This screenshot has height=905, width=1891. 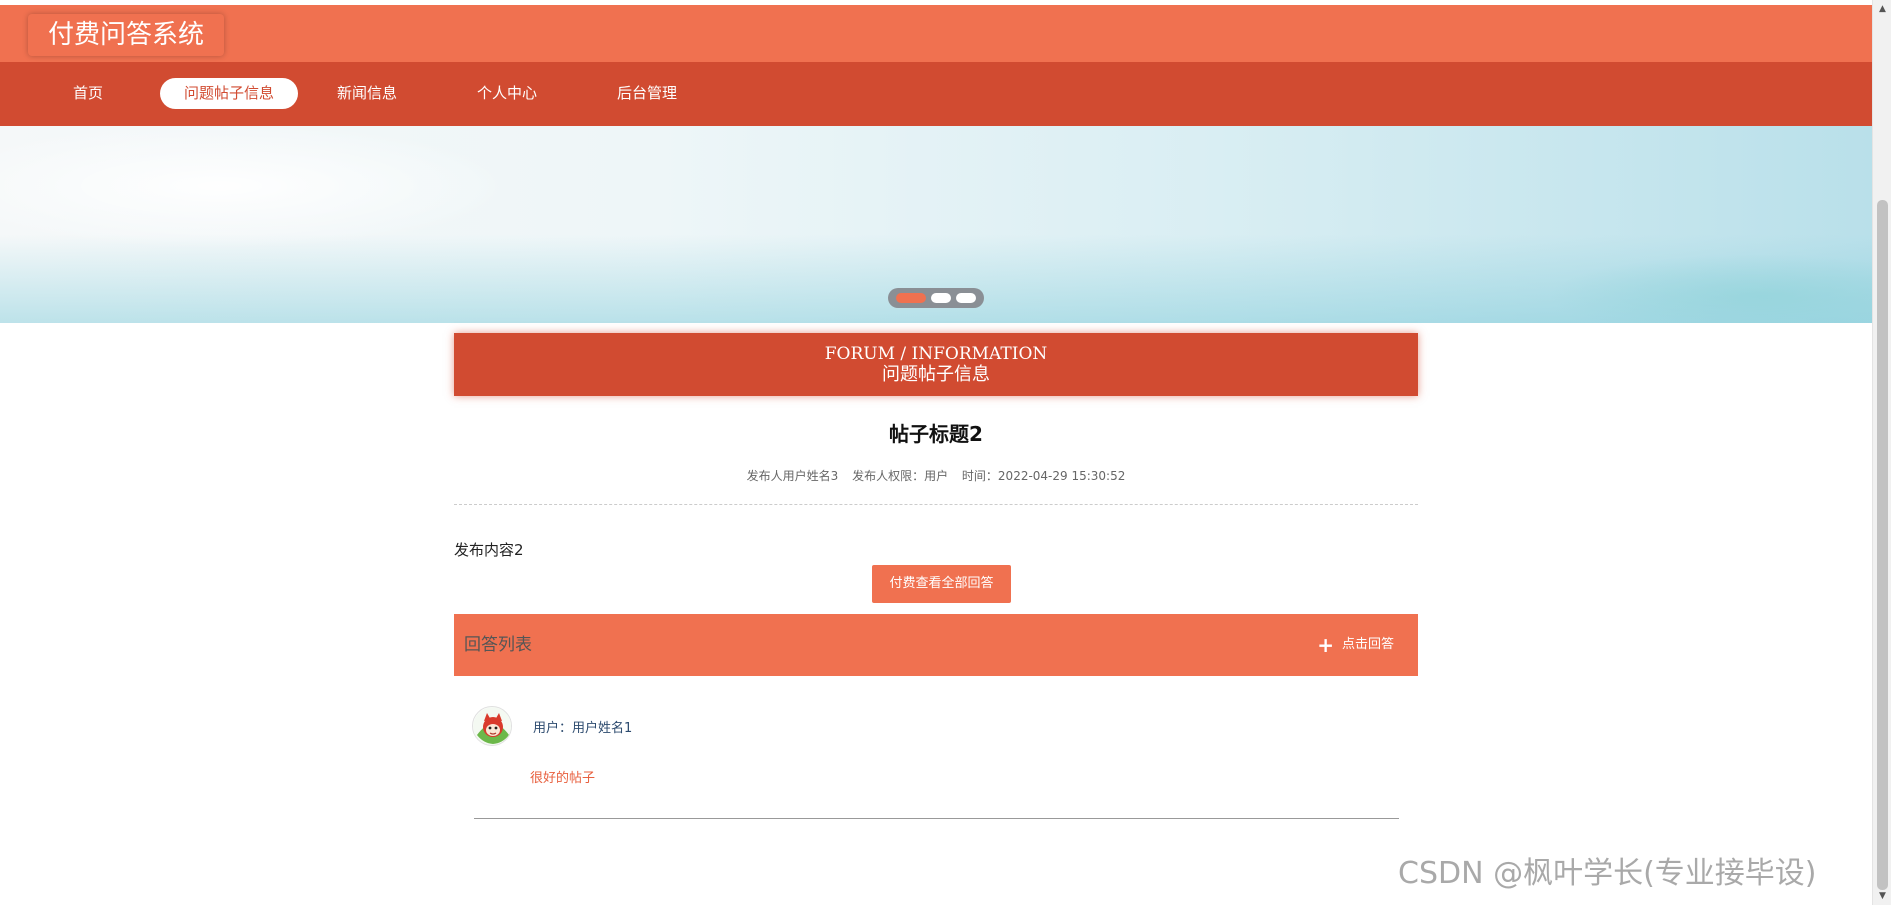 What do you see at coordinates (1607, 873) in the screenshot?
I see `watermark: CSDN @枫叶学长(专业接毕设)` at bounding box center [1607, 873].